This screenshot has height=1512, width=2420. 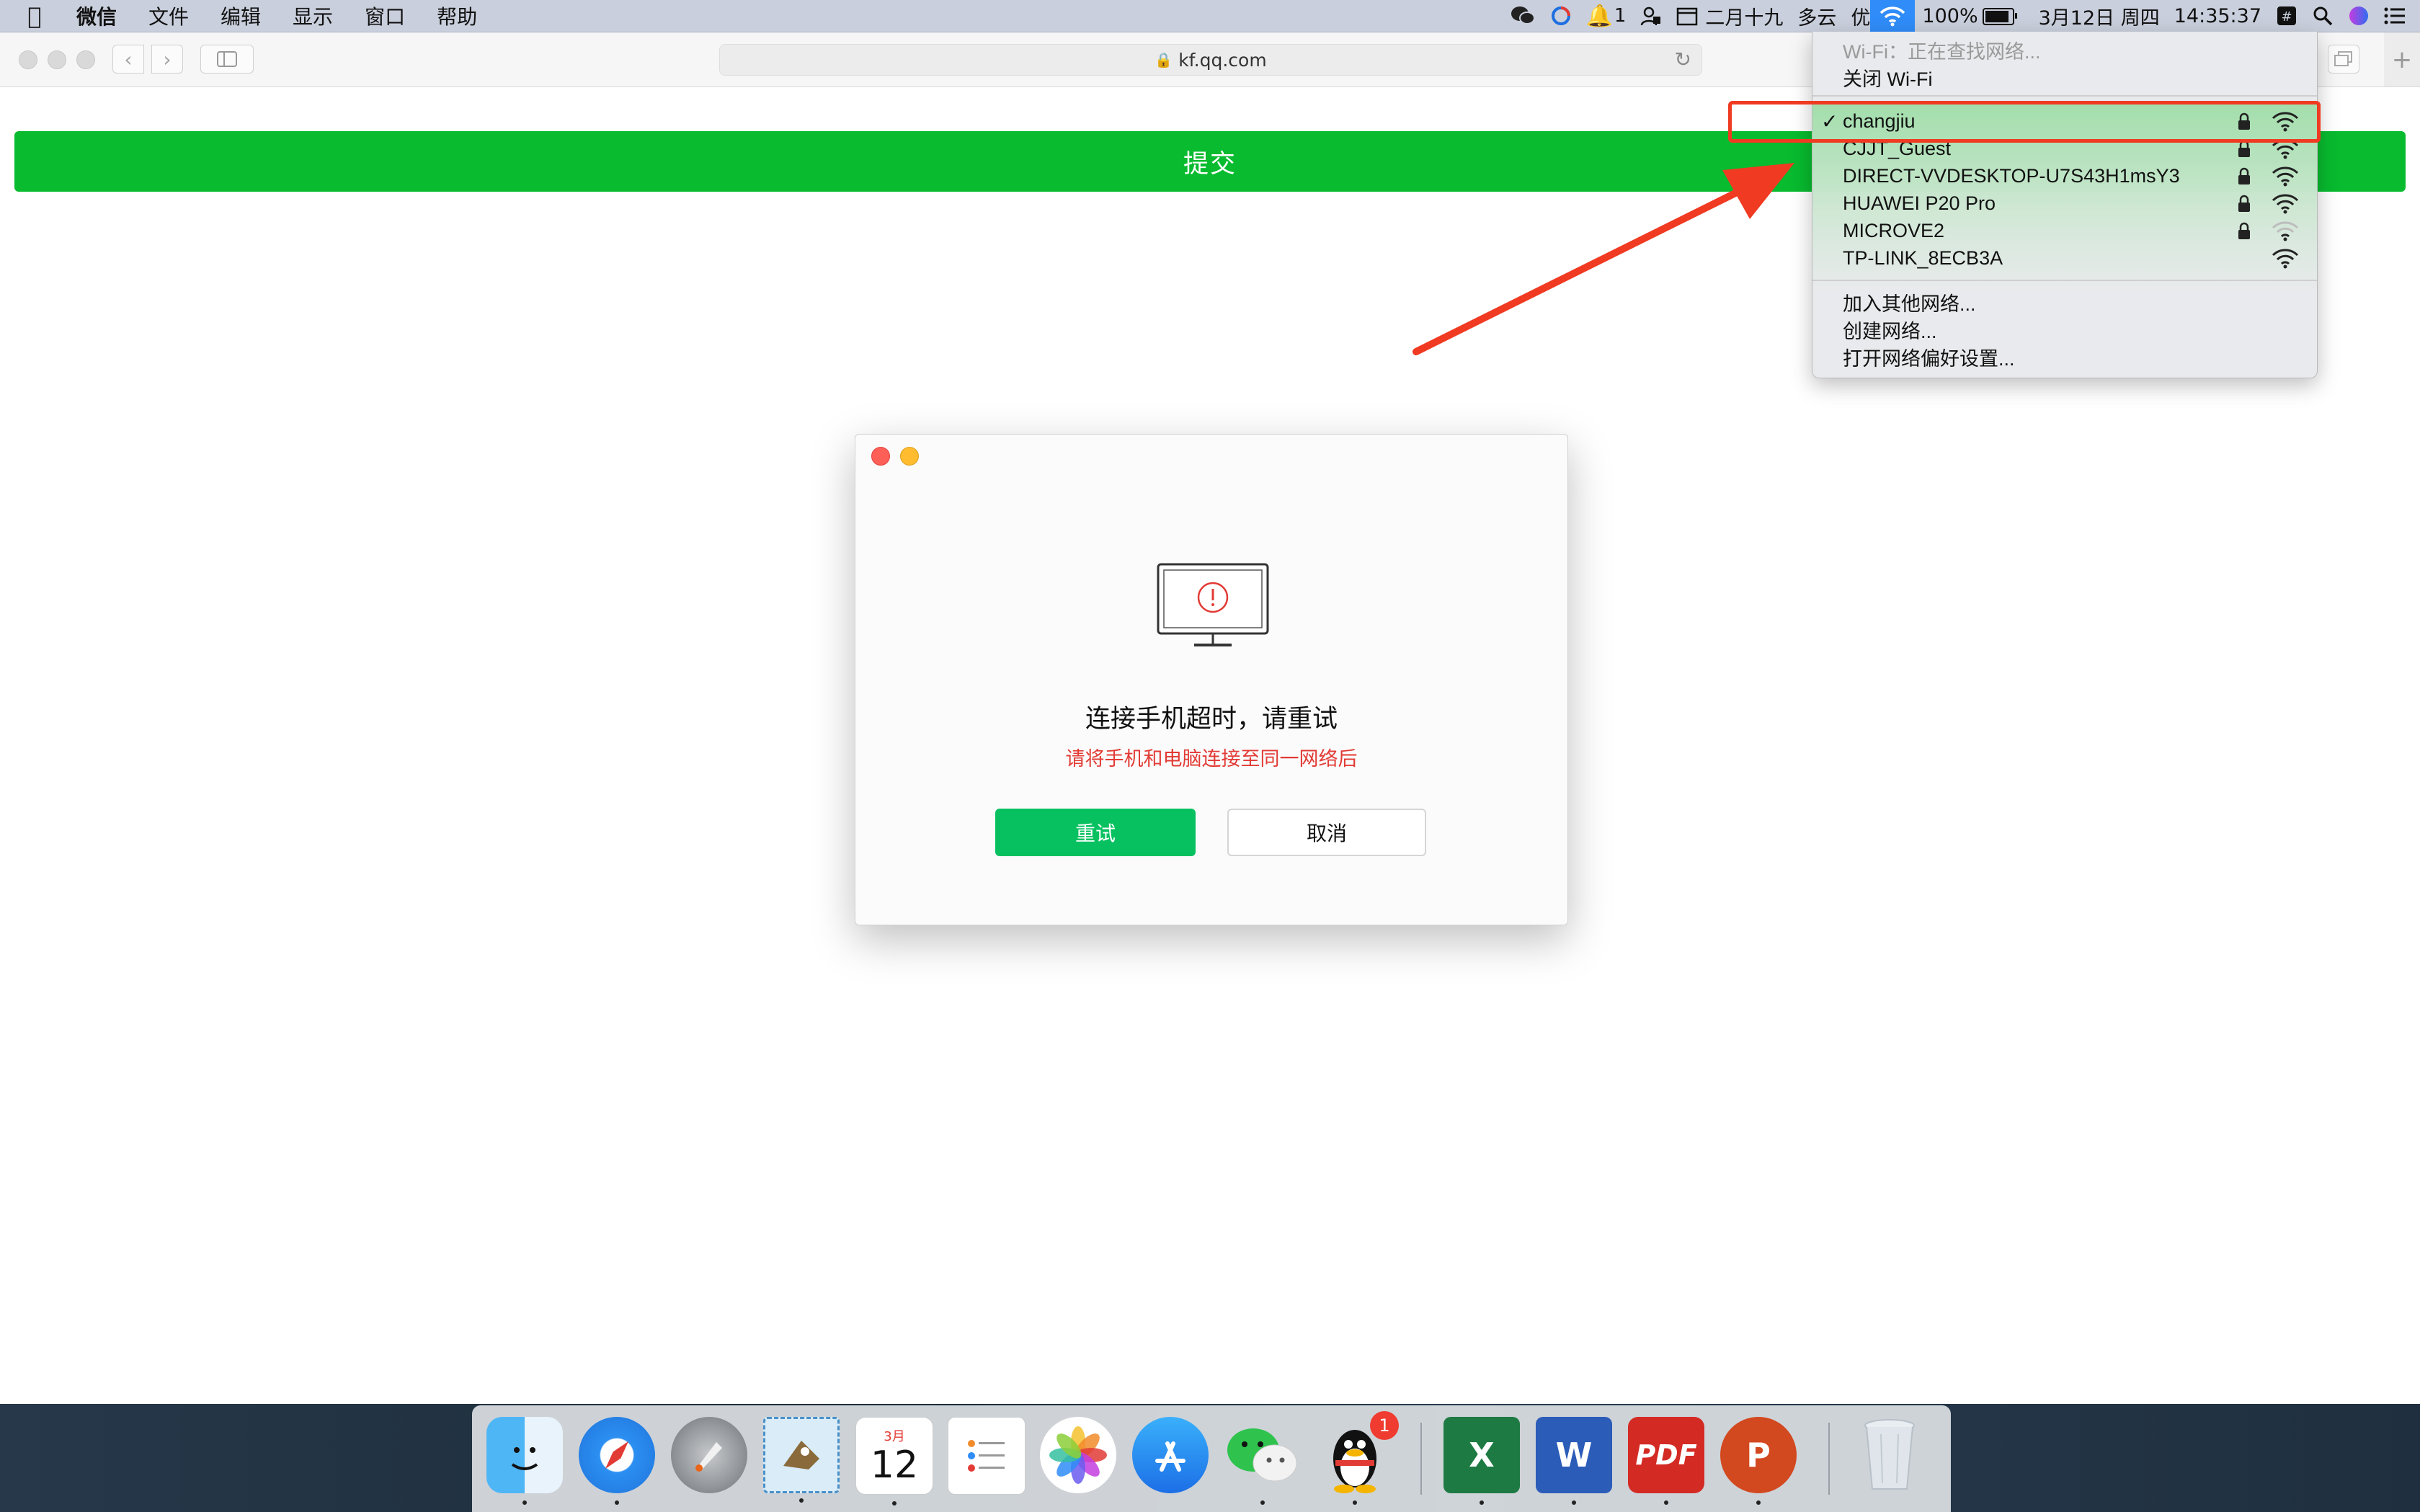 I want to click on battery-percent: 100%, so click(x=1969, y=16).